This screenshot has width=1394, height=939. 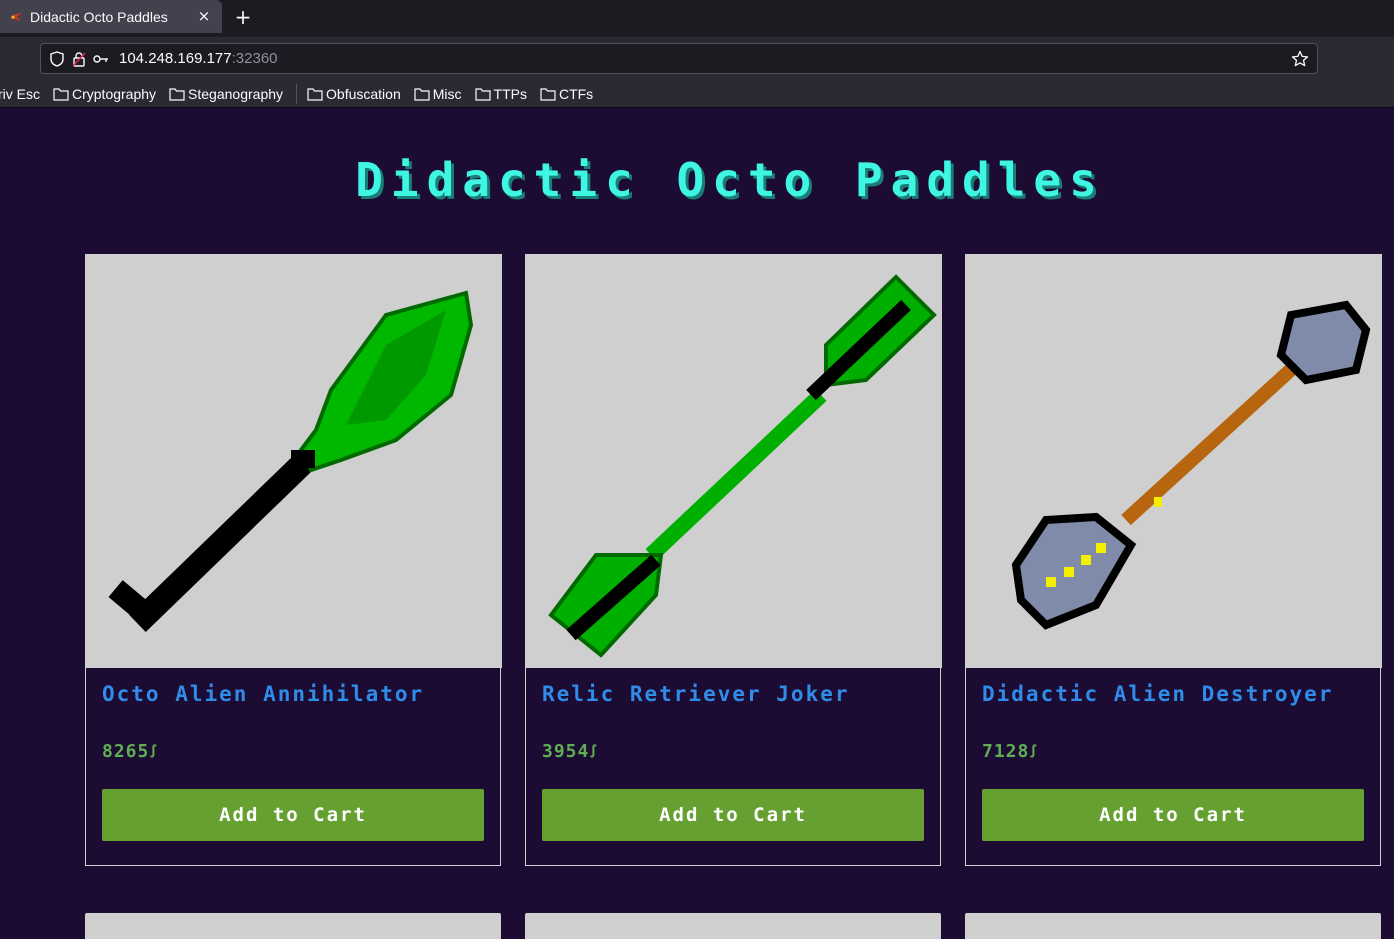 What do you see at coordinates (254, 58) in the screenshot?
I see `url-port: :32360` at bounding box center [254, 58].